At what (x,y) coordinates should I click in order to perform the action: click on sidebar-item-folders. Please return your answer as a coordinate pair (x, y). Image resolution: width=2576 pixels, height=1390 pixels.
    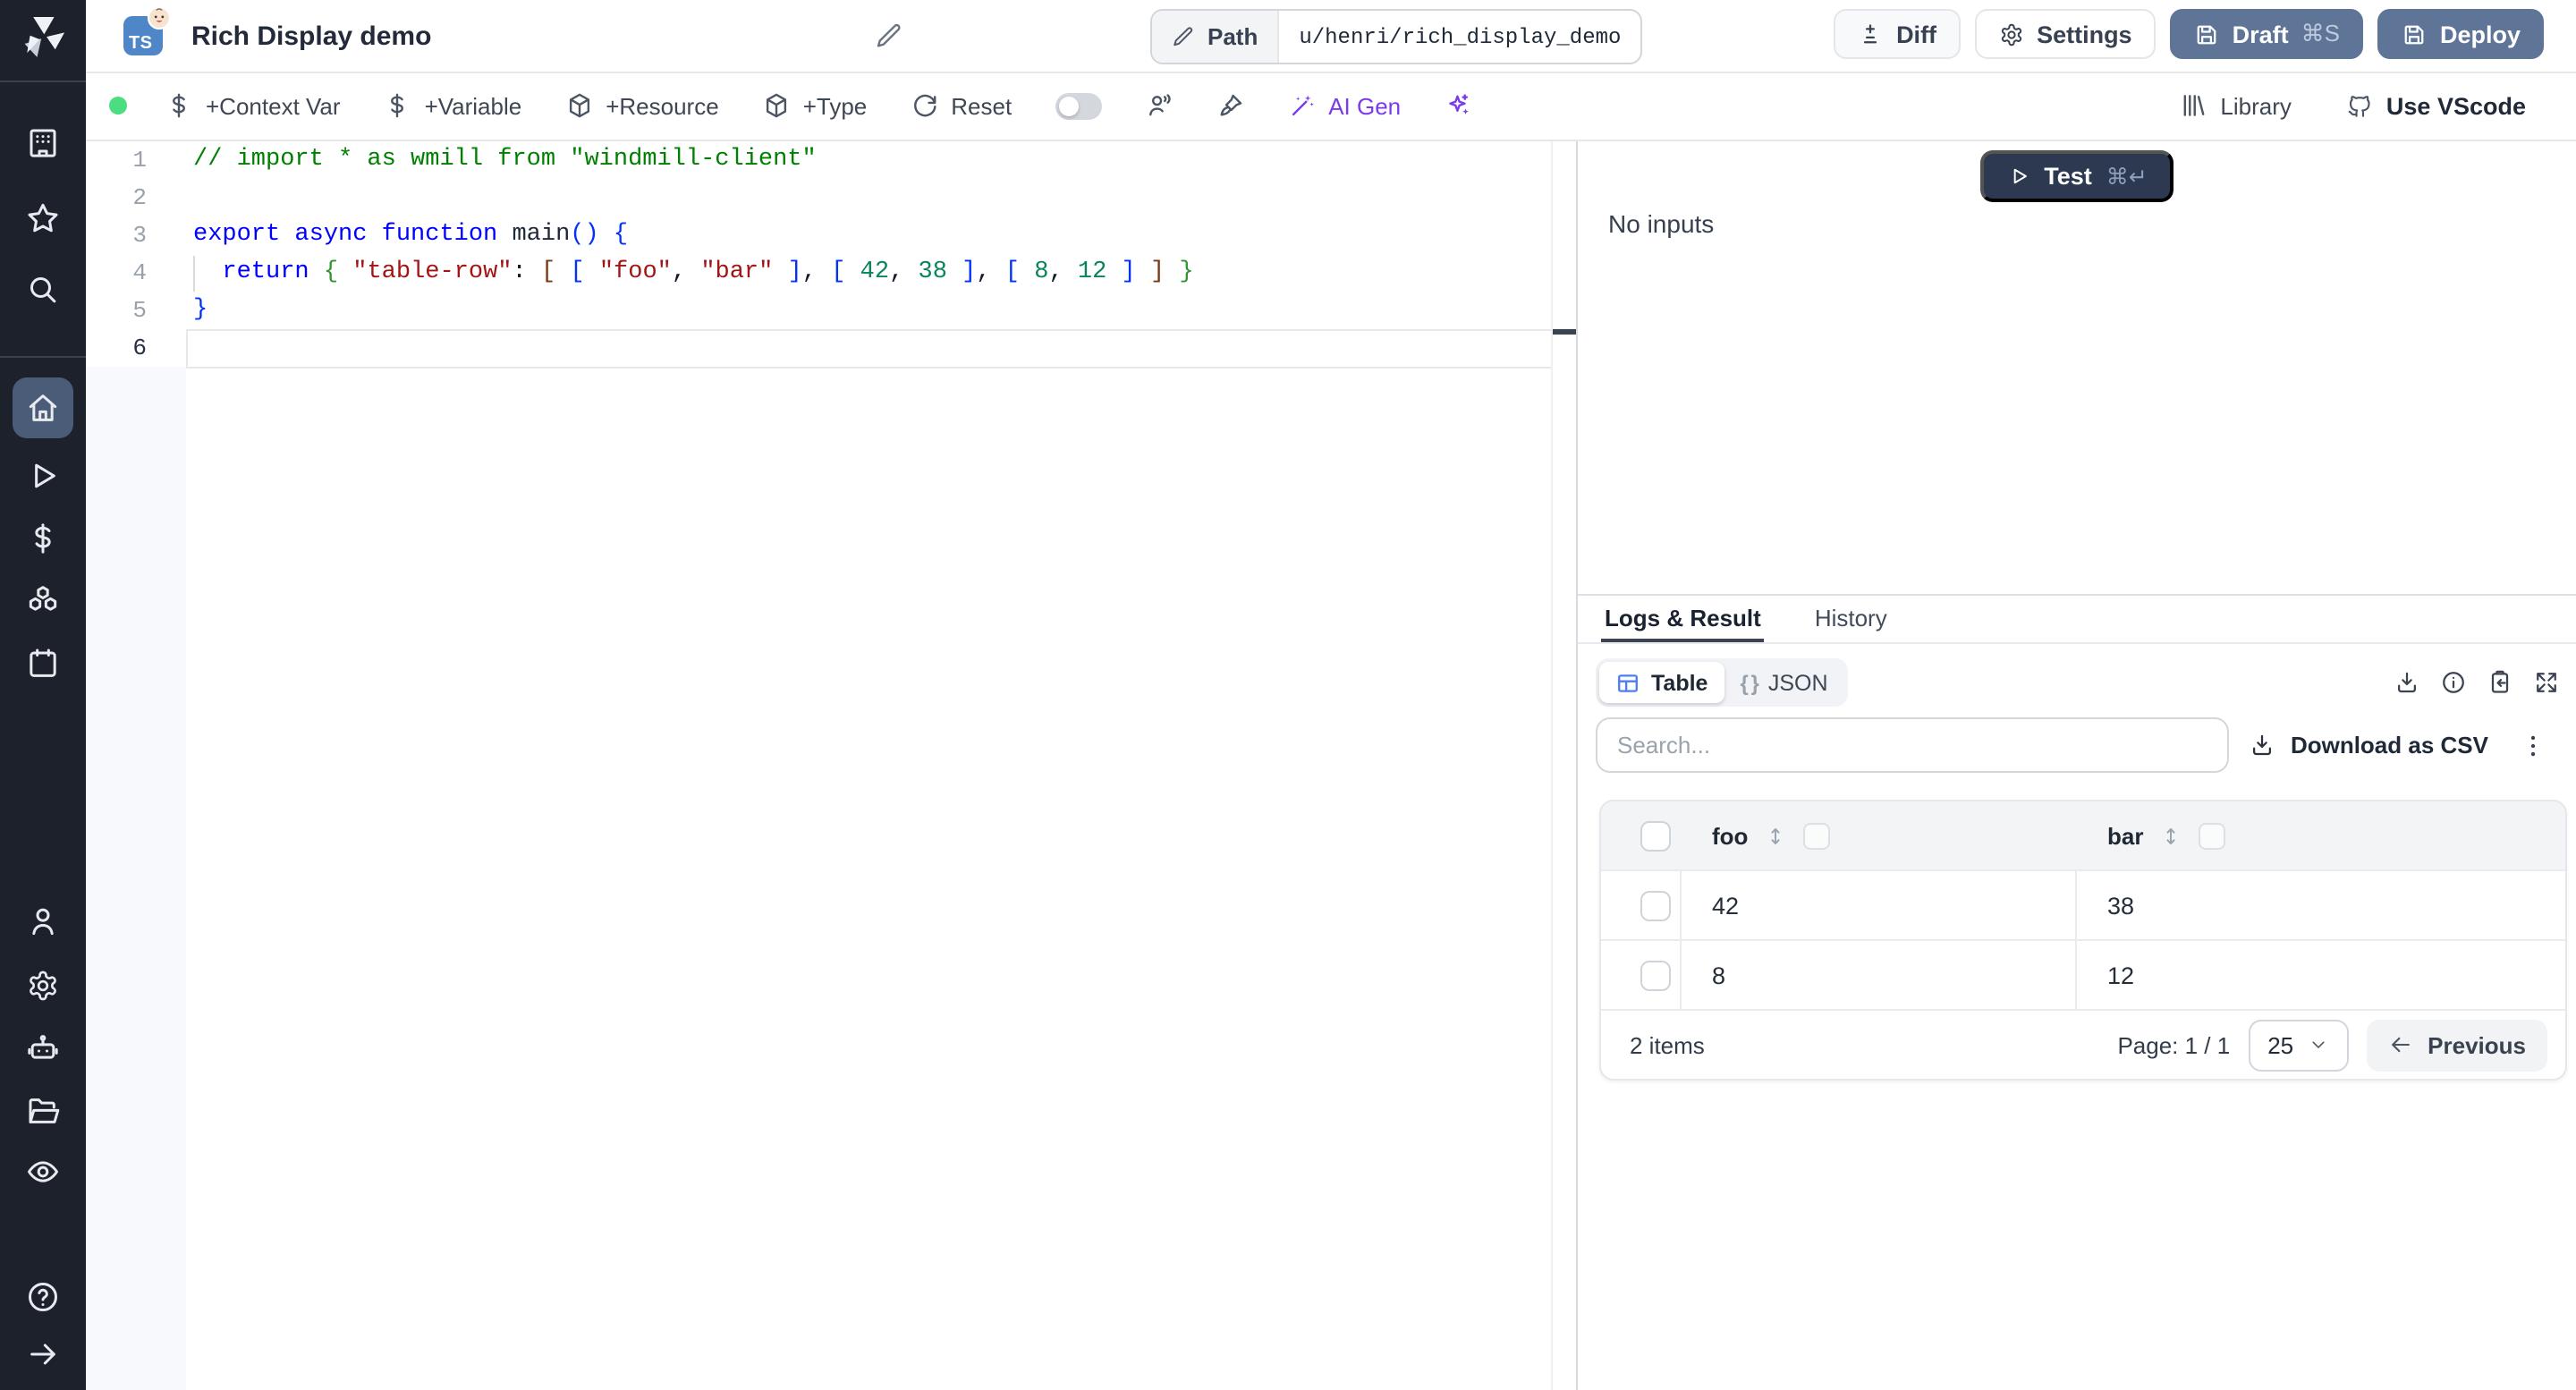
    Looking at the image, I should click on (43, 1111).